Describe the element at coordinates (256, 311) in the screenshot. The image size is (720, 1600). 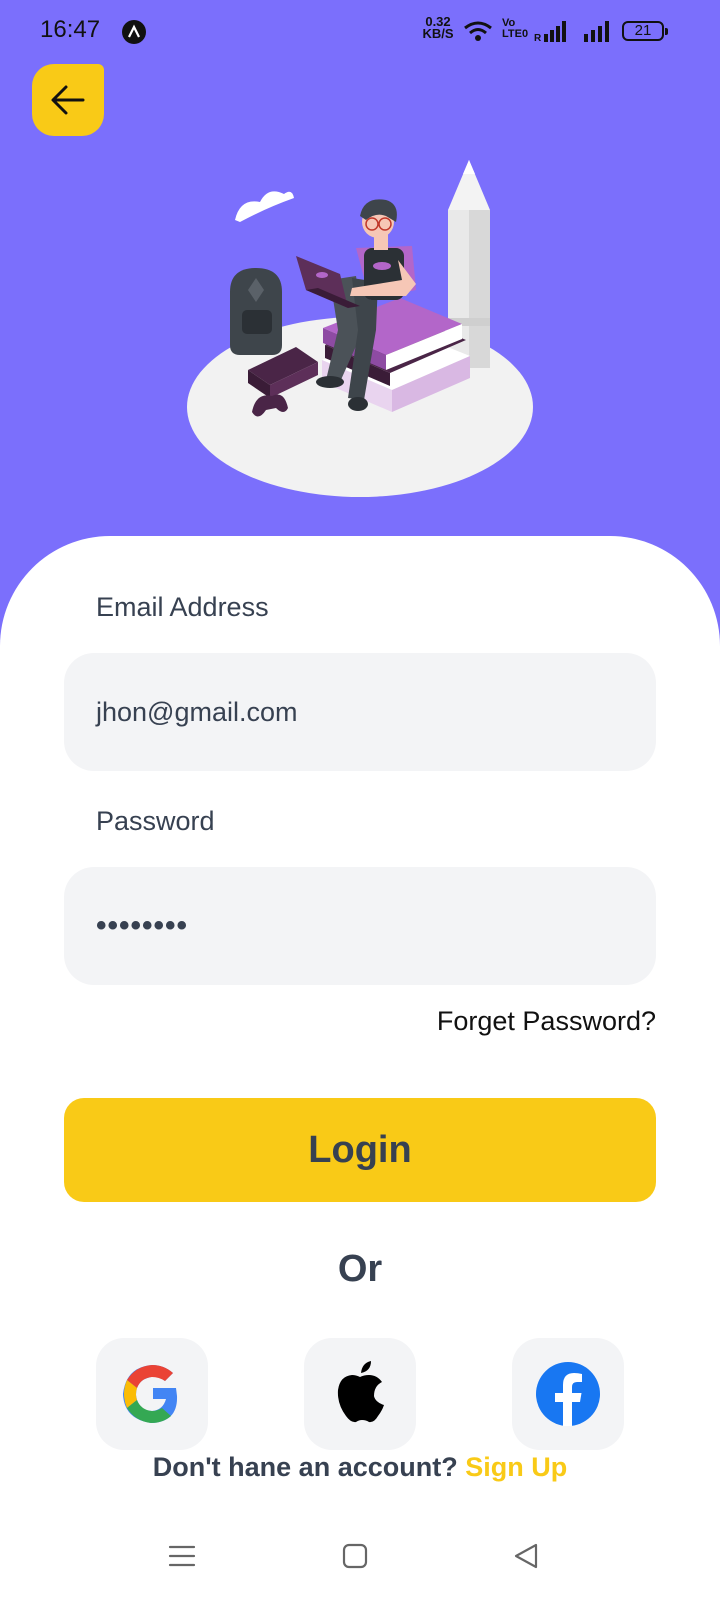
I see `backpack-shape` at that location.